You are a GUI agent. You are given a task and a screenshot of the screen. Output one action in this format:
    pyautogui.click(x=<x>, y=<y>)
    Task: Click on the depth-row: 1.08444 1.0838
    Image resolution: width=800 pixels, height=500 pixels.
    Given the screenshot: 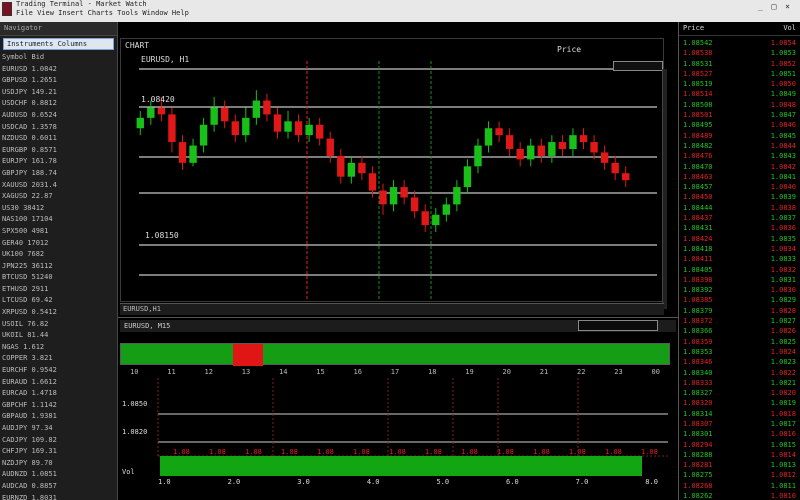 What is the action you would take?
    pyautogui.click(x=739, y=209)
    